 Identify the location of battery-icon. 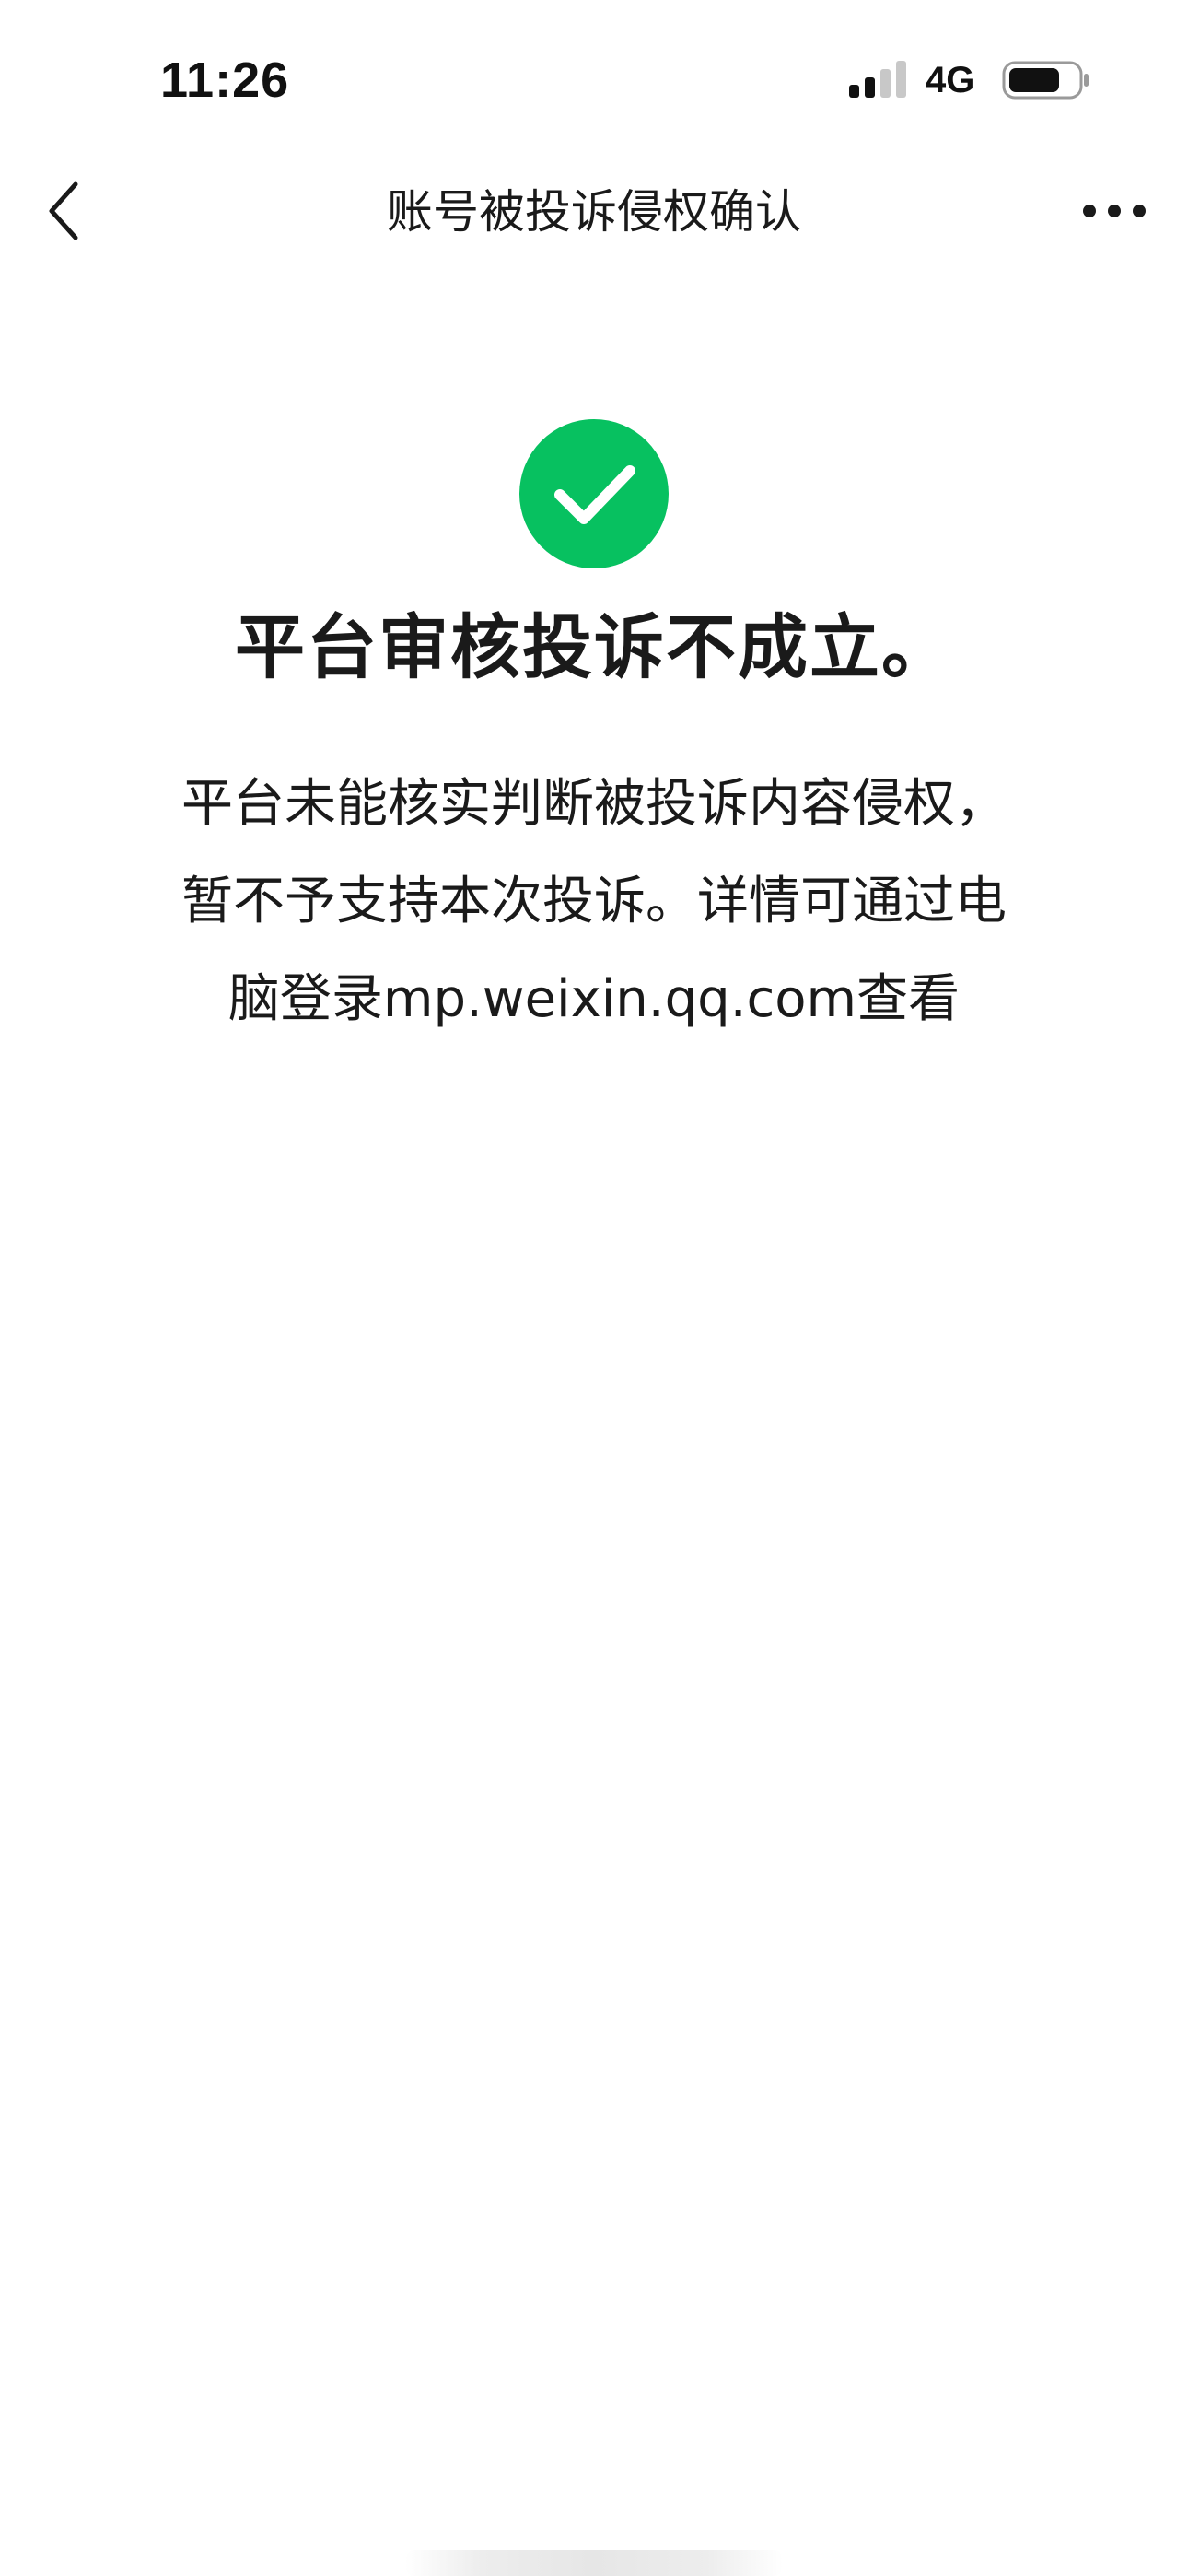
(1045, 80).